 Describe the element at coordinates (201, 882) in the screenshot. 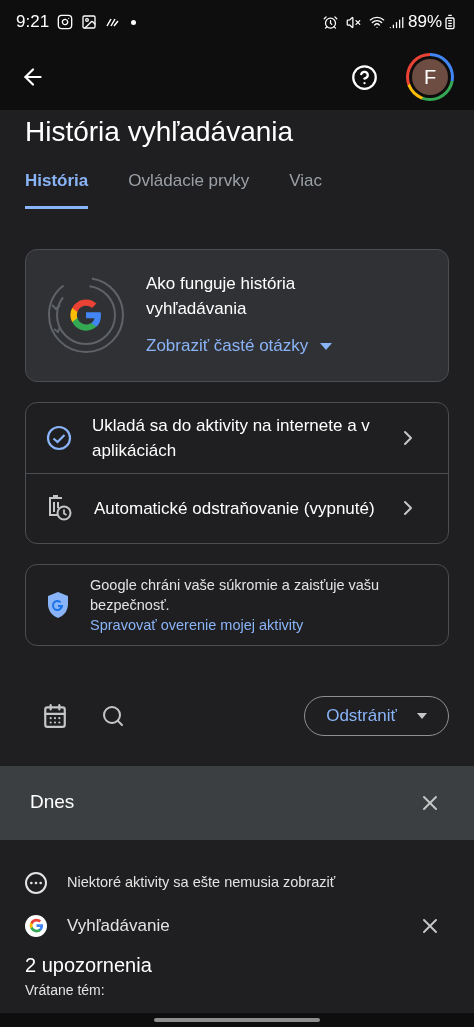

I see `notice-text: Niektoré aktivity sa ešte nemusia zobraziť` at that location.